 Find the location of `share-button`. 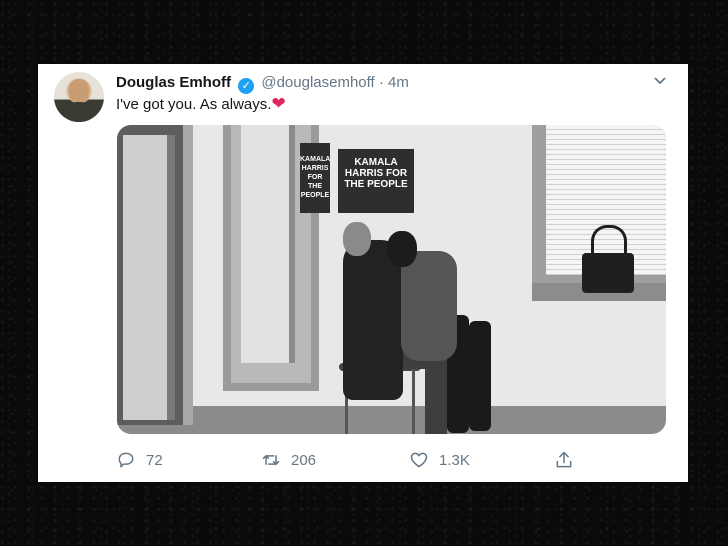

share-button is located at coordinates (569, 460).